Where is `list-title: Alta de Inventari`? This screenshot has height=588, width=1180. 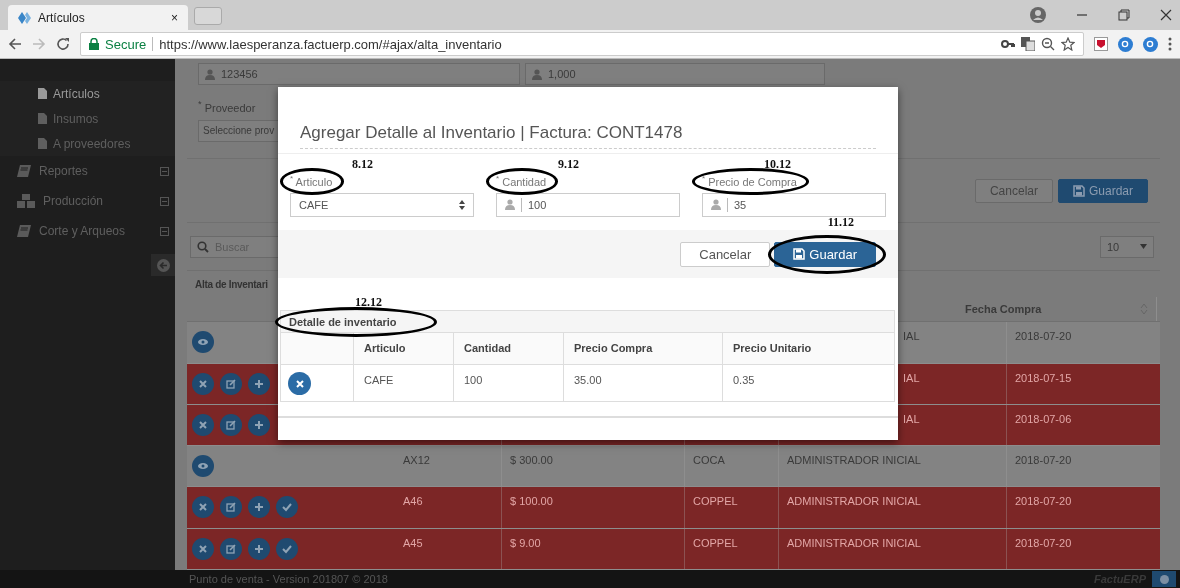
list-title: Alta de Inventari is located at coordinates (231, 284).